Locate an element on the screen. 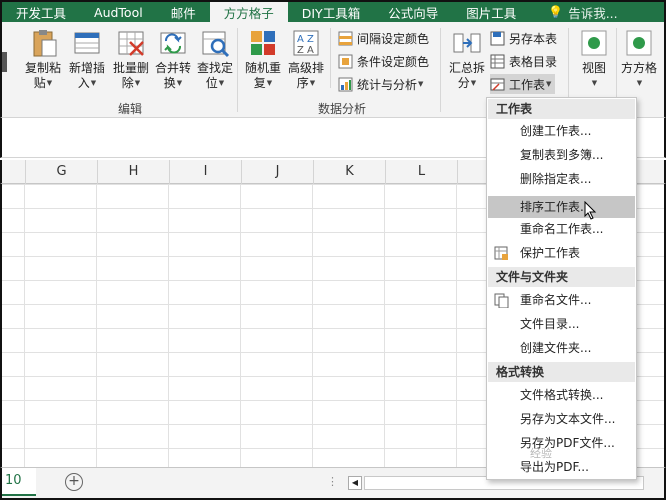  table-directory-button: 表格目录 is located at coordinates (523, 61).